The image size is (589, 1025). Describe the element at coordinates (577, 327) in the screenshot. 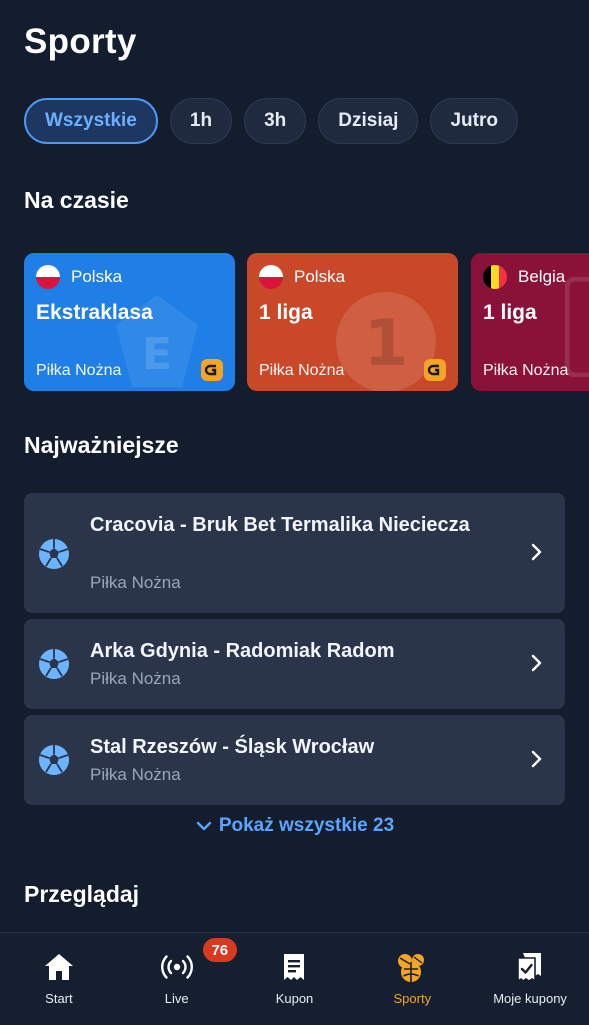

I see `belgian-league-watermark-icon` at that location.